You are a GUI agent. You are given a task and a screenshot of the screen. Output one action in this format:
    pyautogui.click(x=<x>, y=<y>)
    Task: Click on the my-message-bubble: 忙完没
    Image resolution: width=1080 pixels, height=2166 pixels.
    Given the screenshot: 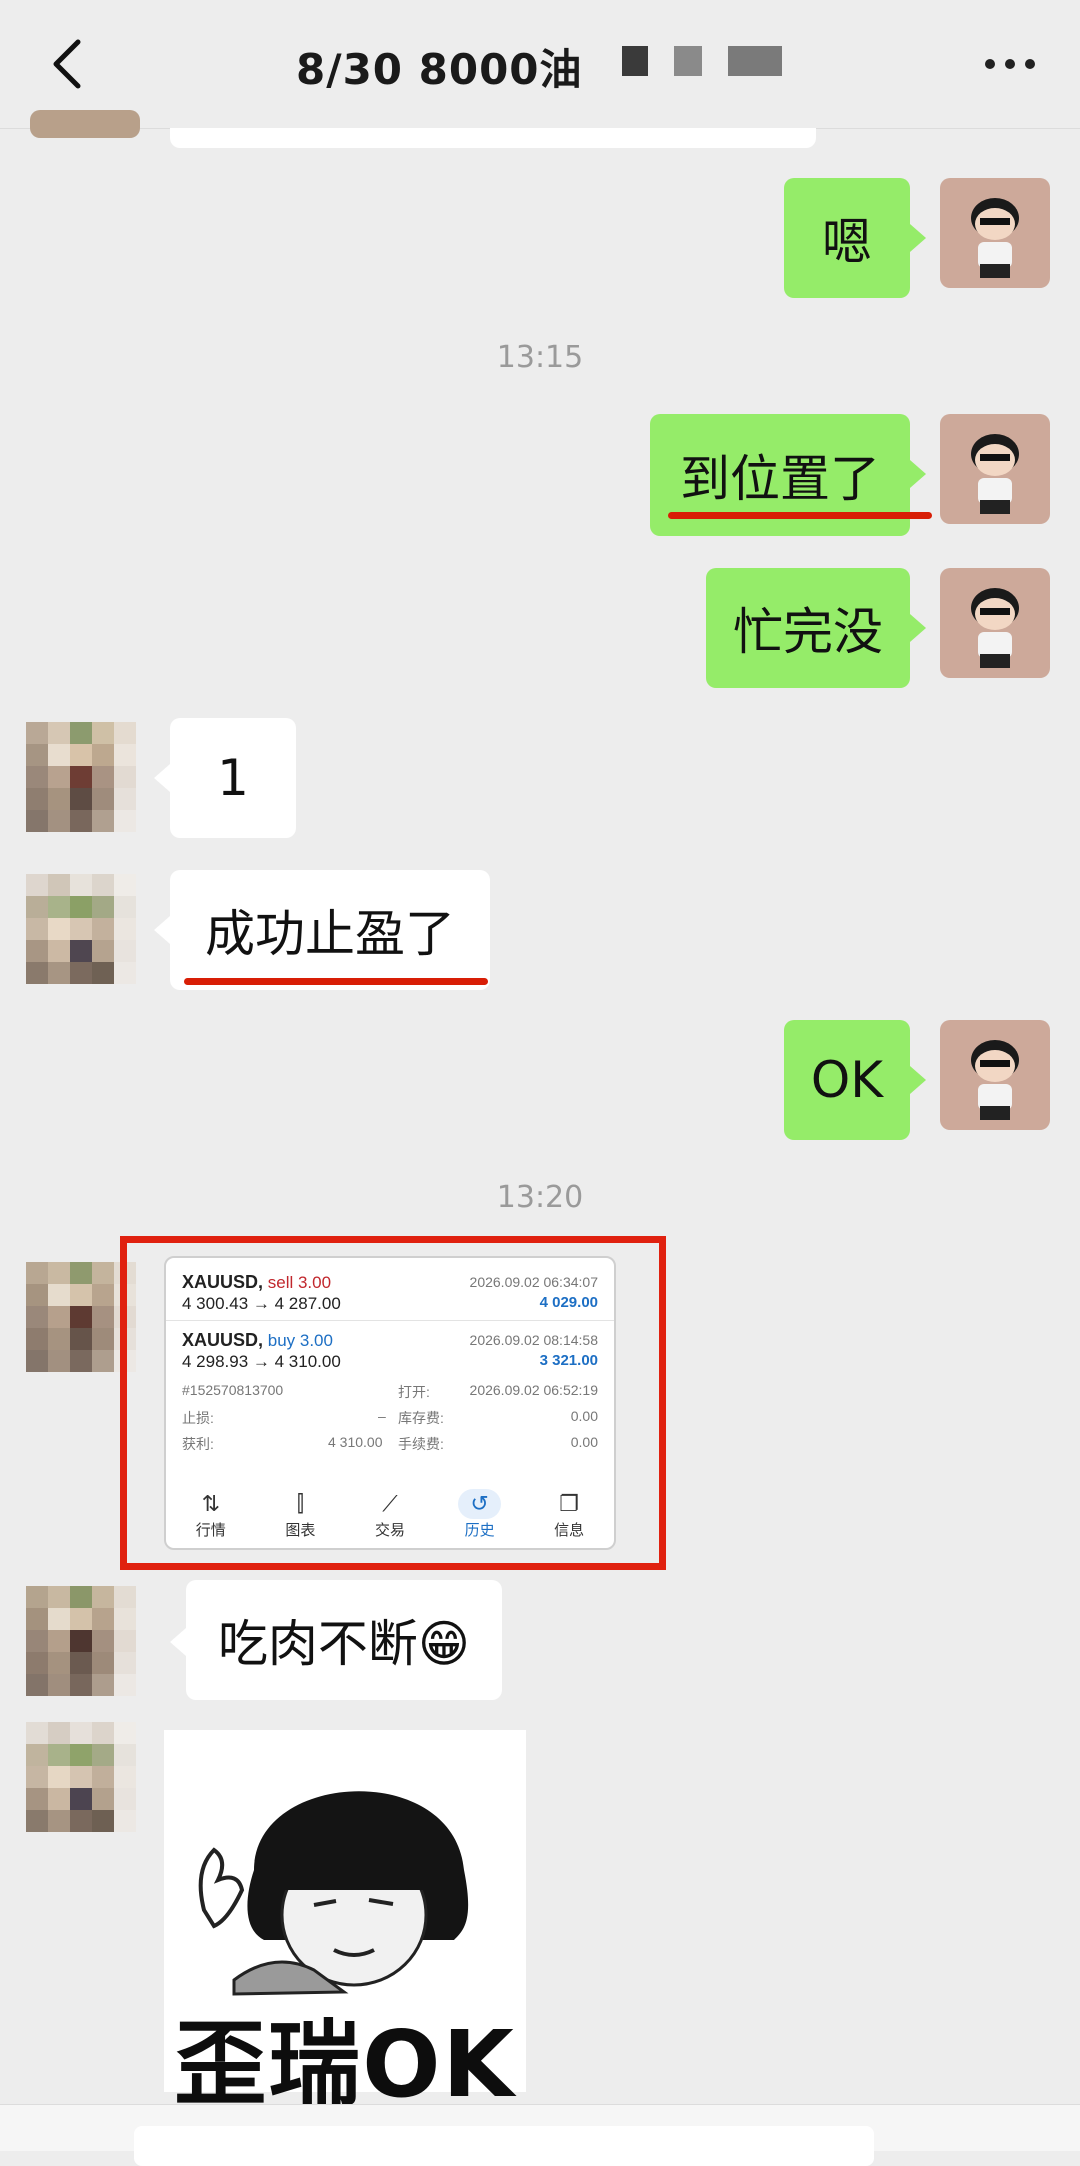 What is the action you would take?
    pyautogui.click(x=808, y=628)
    